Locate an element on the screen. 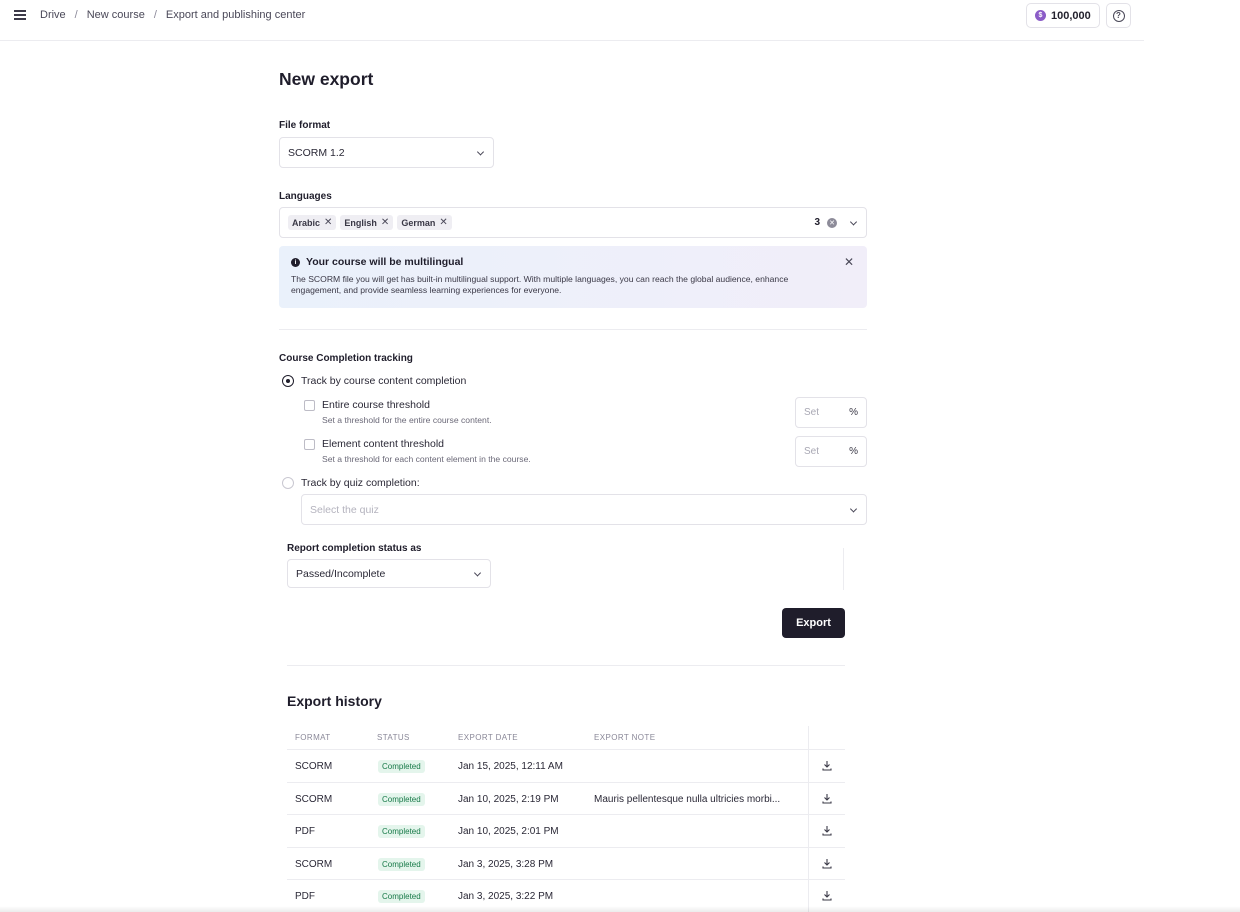  language-tag-label: Arabic is located at coordinates (306, 222).